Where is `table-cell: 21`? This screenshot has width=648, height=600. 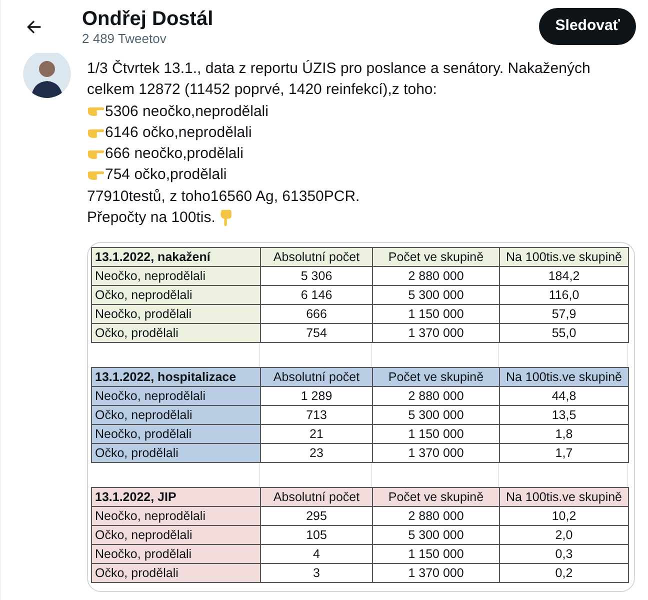 table-cell: 21 is located at coordinates (317, 434).